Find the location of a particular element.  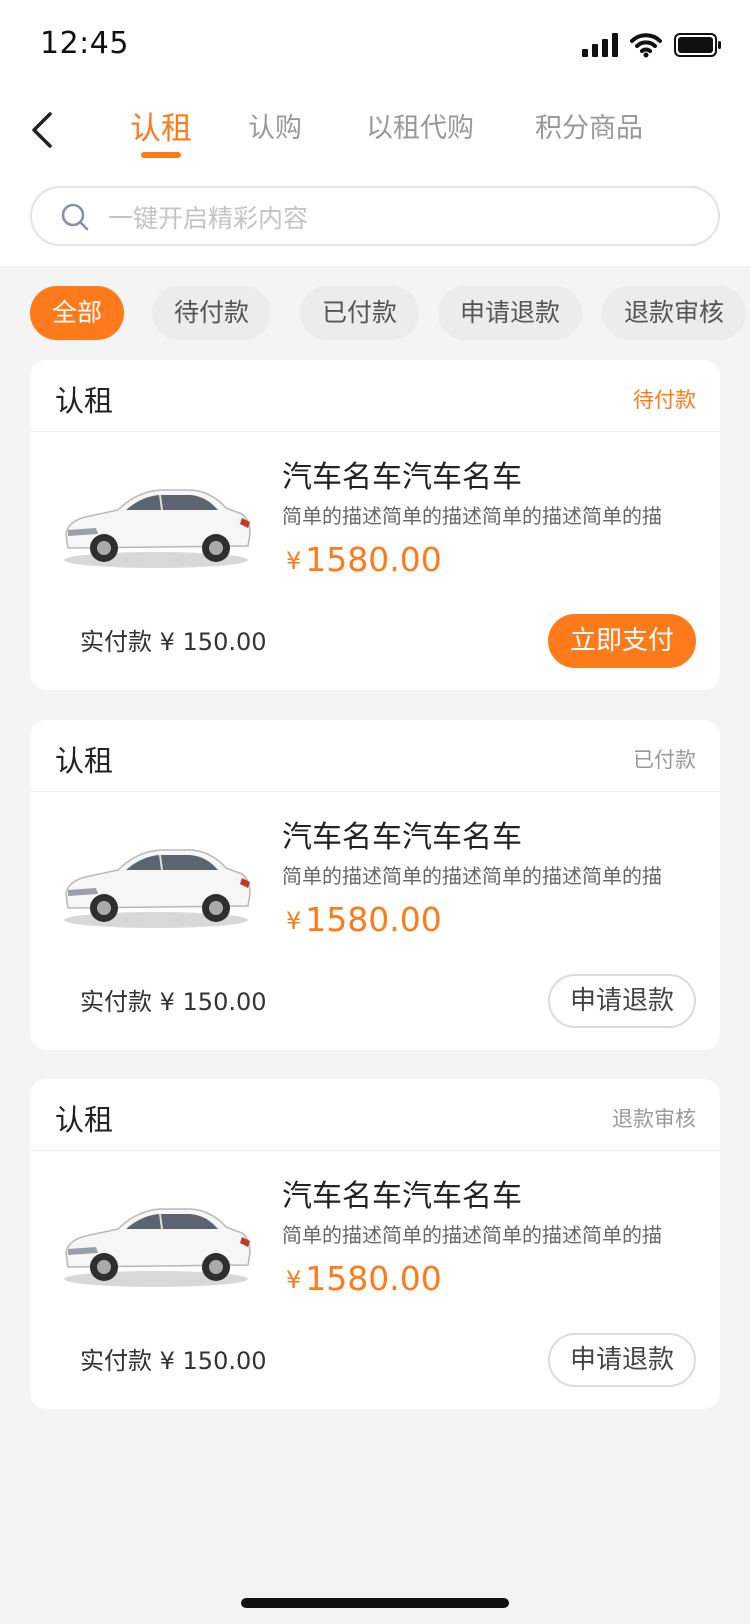

order-card-header: 认租 待付款 is located at coordinates (375, 396).